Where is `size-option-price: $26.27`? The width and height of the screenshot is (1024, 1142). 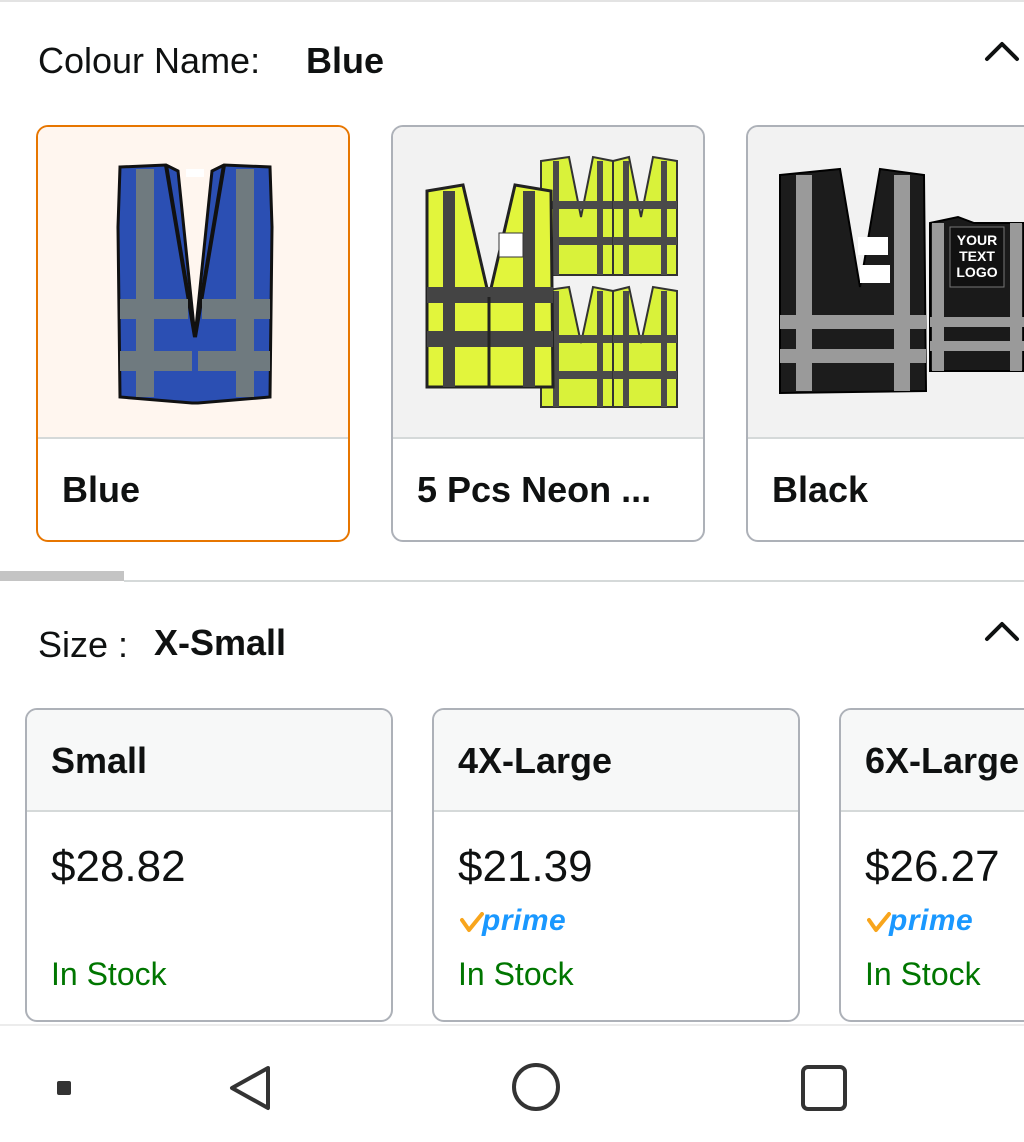
size-option-price: $26.27 is located at coordinates (932, 866).